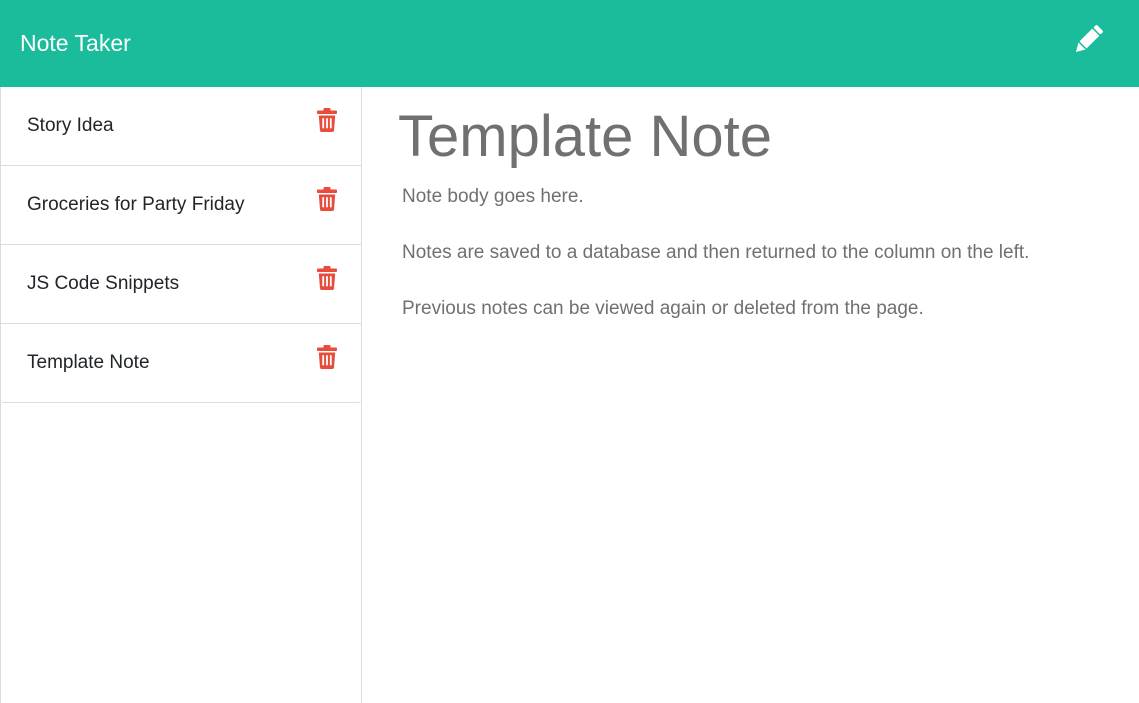 The image size is (1139, 703). What do you see at coordinates (493, 196) in the screenshot?
I see `note-body-line: Note body goes here.` at bounding box center [493, 196].